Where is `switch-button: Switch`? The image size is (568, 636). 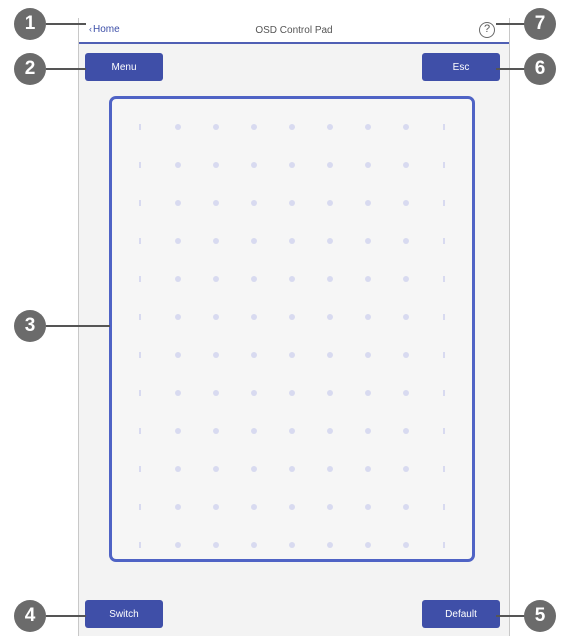
switch-button: Switch is located at coordinates (124, 614).